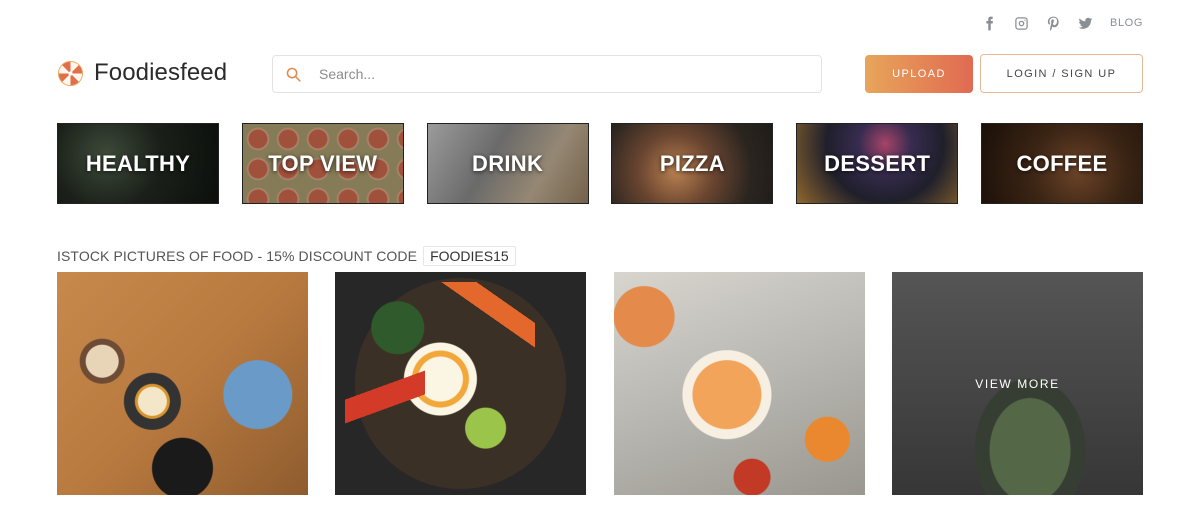 The width and height of the screenshot is (1200, 509). I want to click on search-icon, so click(293, 74).